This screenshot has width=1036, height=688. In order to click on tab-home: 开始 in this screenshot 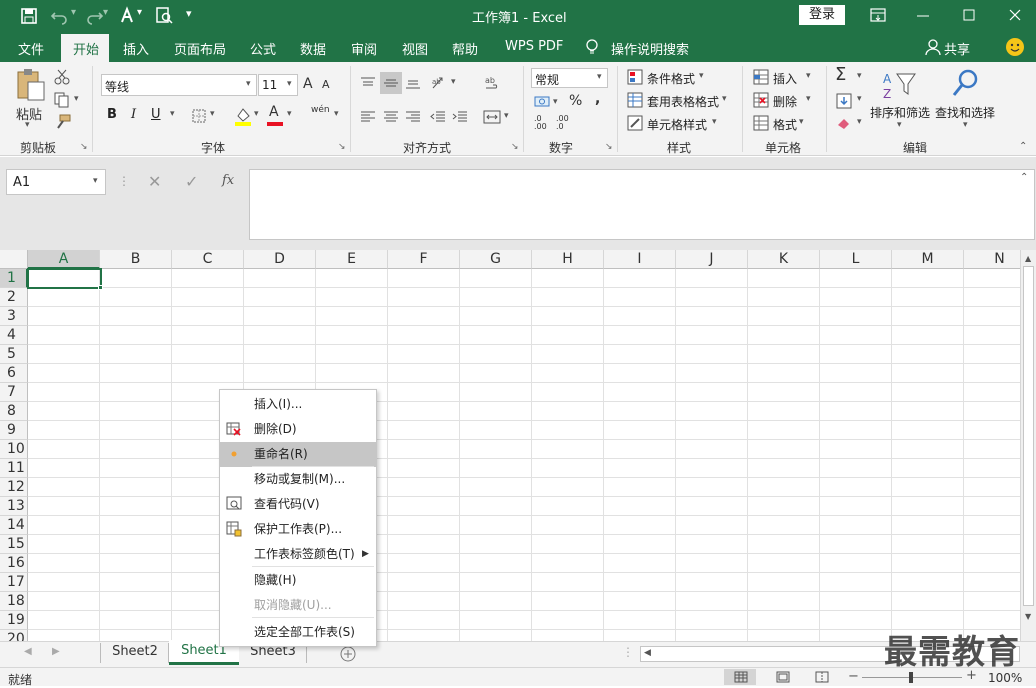, I will do `click(86, 48)`.